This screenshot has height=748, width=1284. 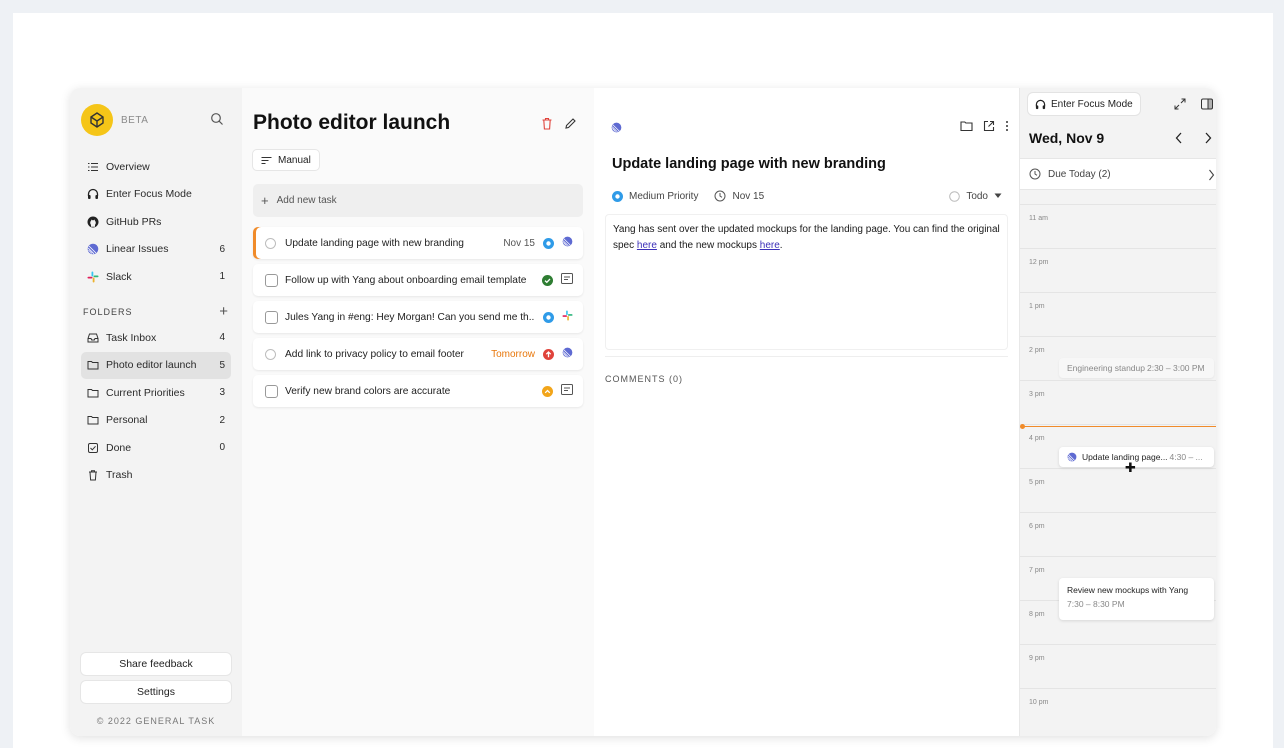 I want to click on more-options-icon, so click(x=1007, y=128).